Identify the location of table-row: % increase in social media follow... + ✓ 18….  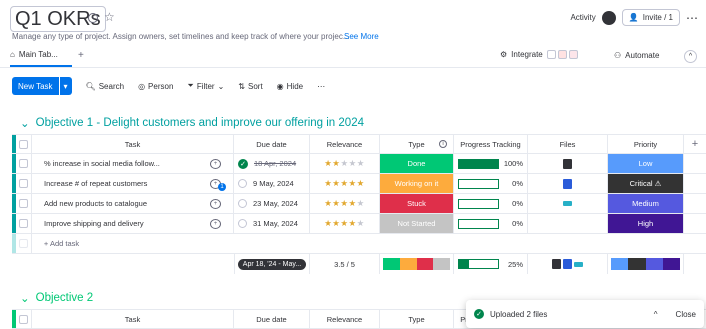
(359, 164).